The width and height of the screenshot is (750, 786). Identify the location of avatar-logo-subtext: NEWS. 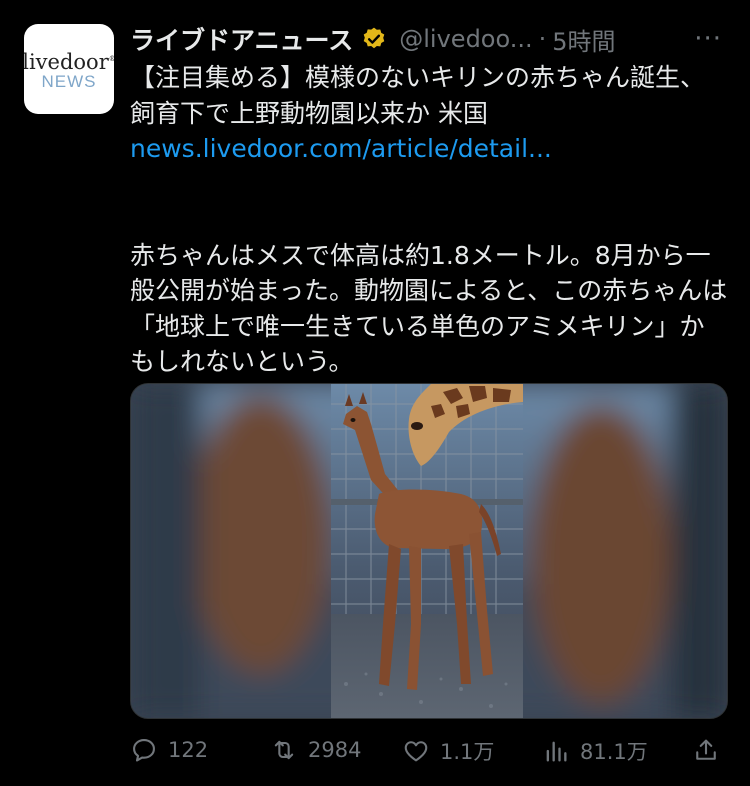
(69, 81).